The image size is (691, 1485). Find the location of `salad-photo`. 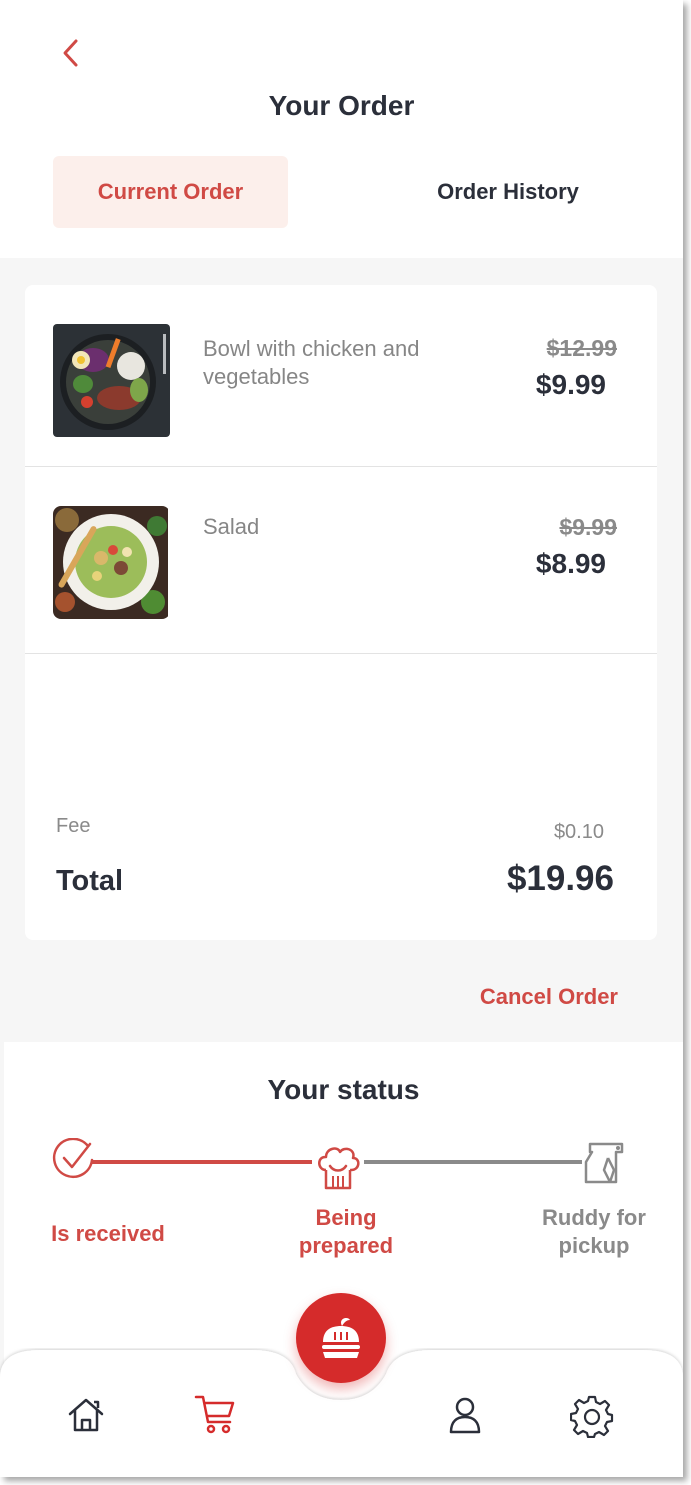

salad-photo is located at coordinates (111, 562).